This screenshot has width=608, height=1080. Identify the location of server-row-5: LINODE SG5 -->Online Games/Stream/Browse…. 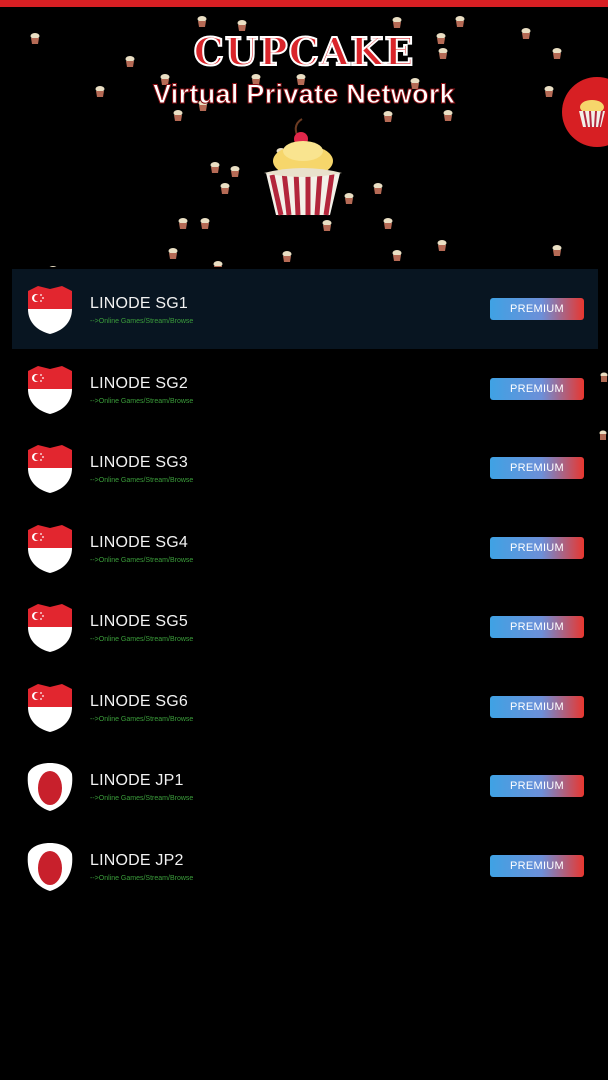
(305, 627).